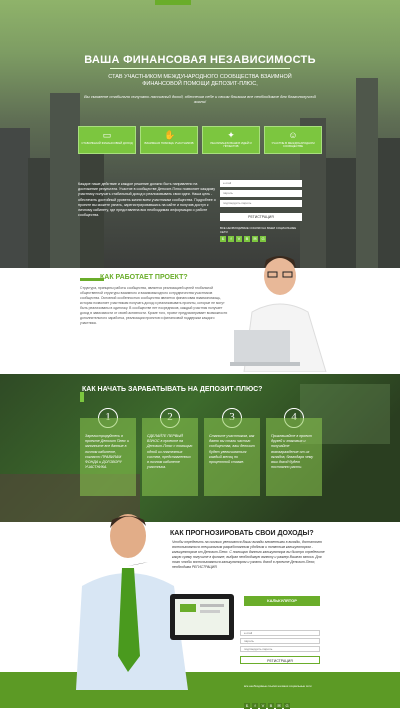 The width and height of the screenshot is (400, 712). I want to click on feature-card: ✋ ВЗАИМНАЯ ПОМОЩЬ УЧАСТНИКОВ, so click(169, 140).